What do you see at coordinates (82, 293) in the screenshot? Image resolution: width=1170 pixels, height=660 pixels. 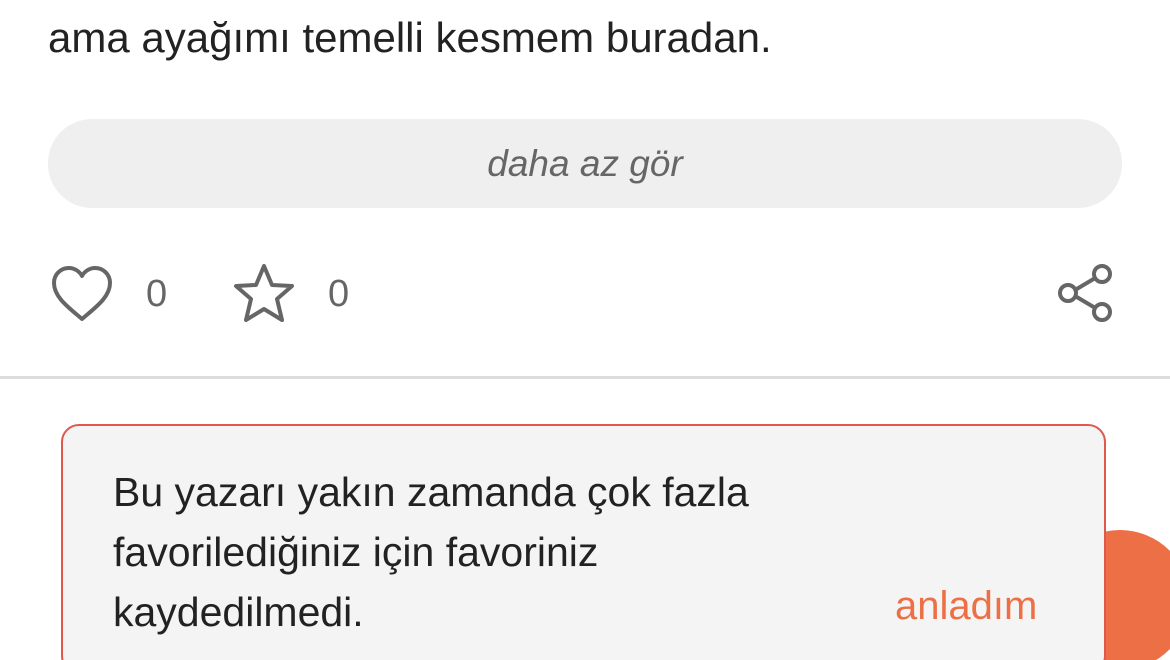 I see `heart-icon` at bounding box center [82, 293].